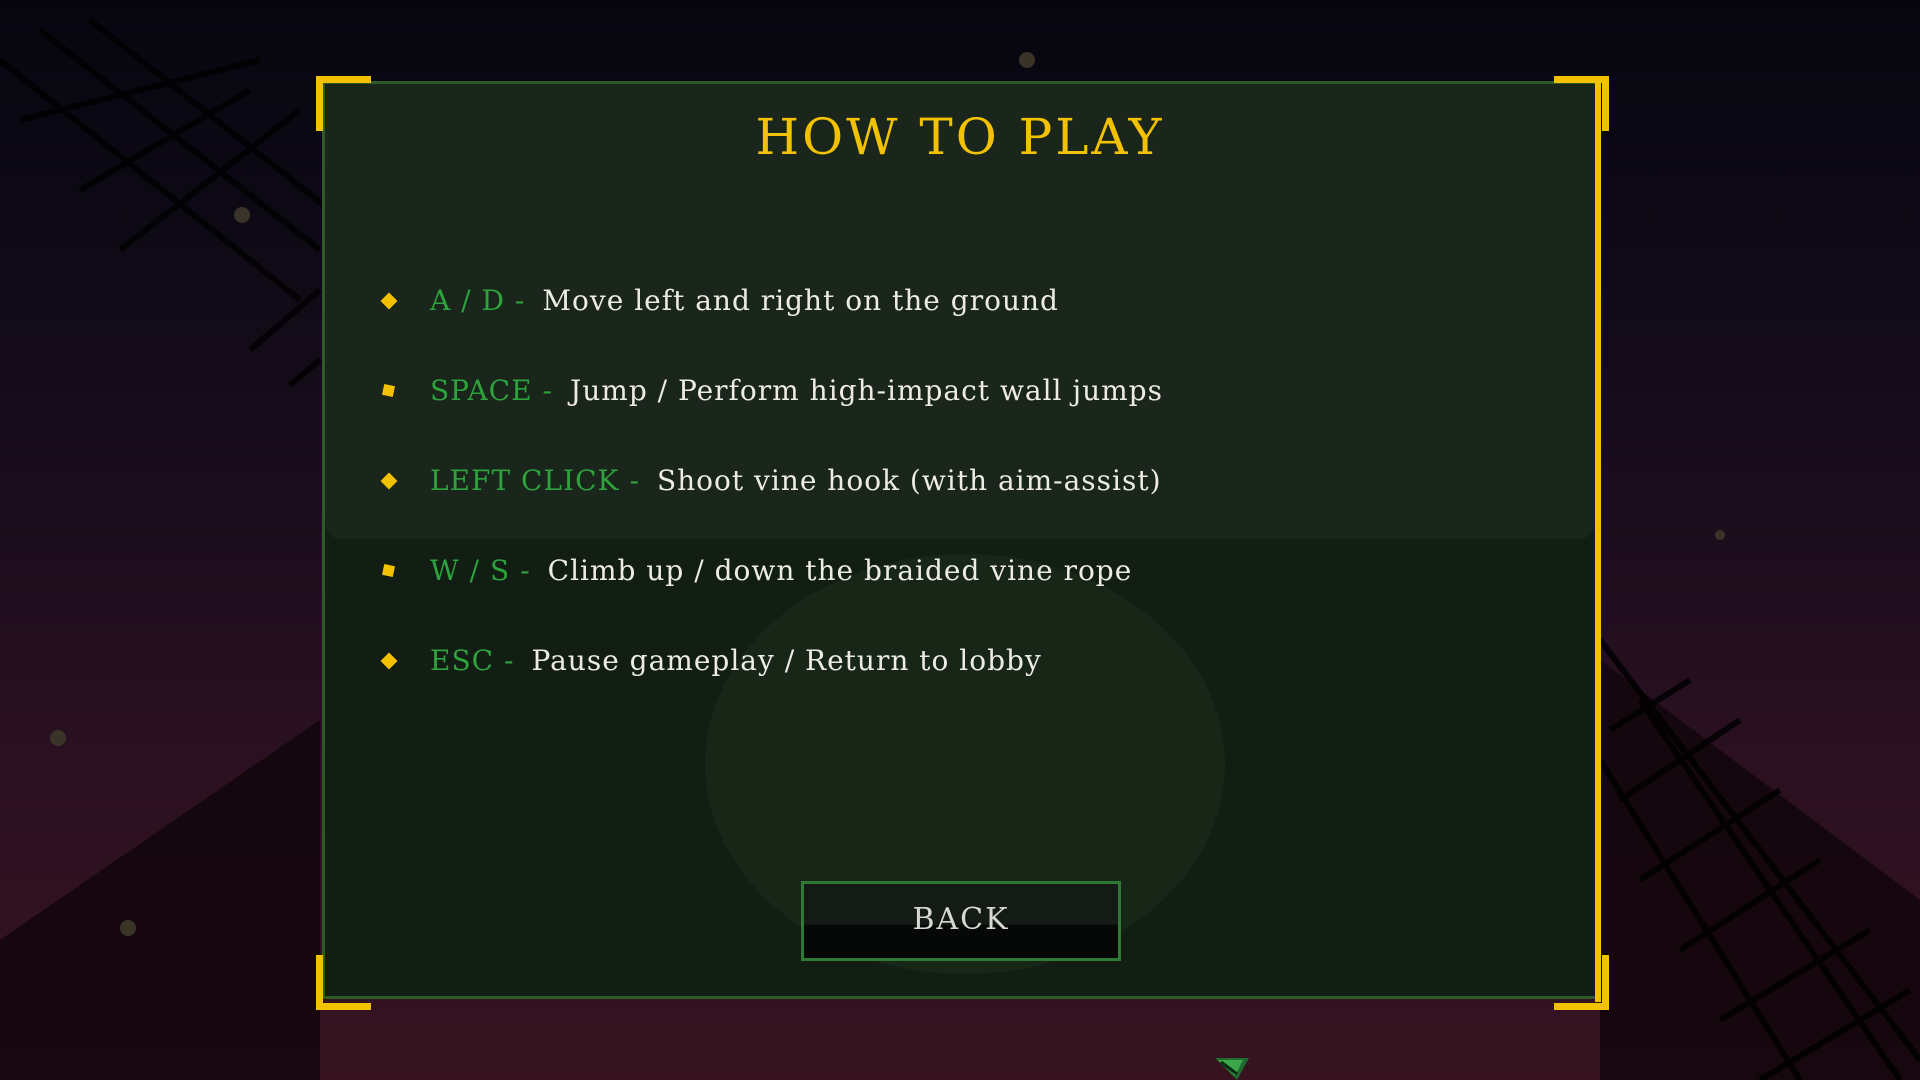 The width and height of the screenshot is (1920, 1080). I want to click on control-key: ESC, so click(462, 660).